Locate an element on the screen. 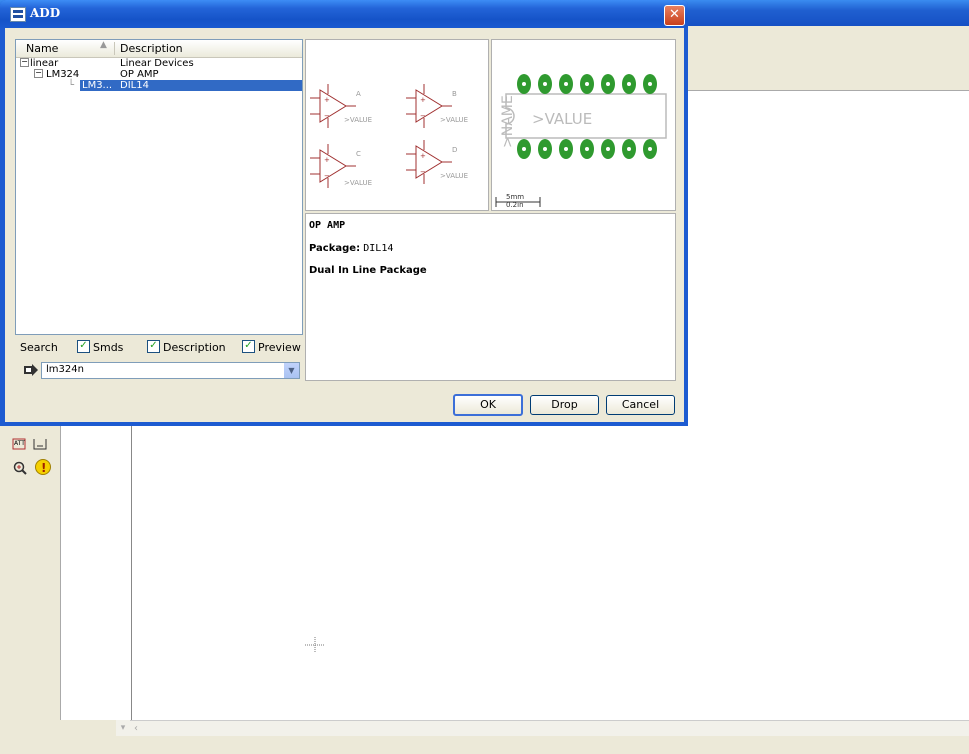  dil14-footprint-drawing: >NAME >VALUE 5mm 0.2in is located at coordinates (581, 141).